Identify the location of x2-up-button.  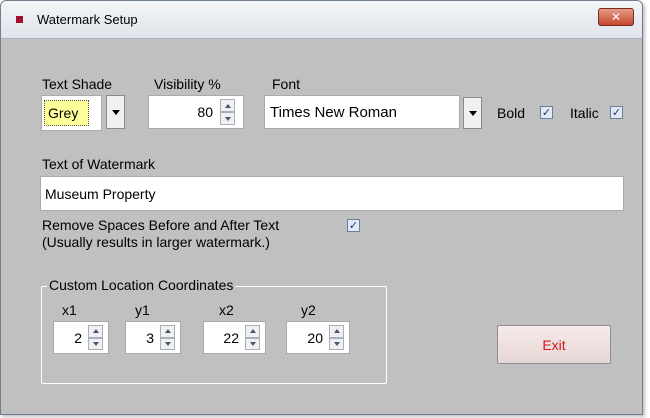
(252, 331).